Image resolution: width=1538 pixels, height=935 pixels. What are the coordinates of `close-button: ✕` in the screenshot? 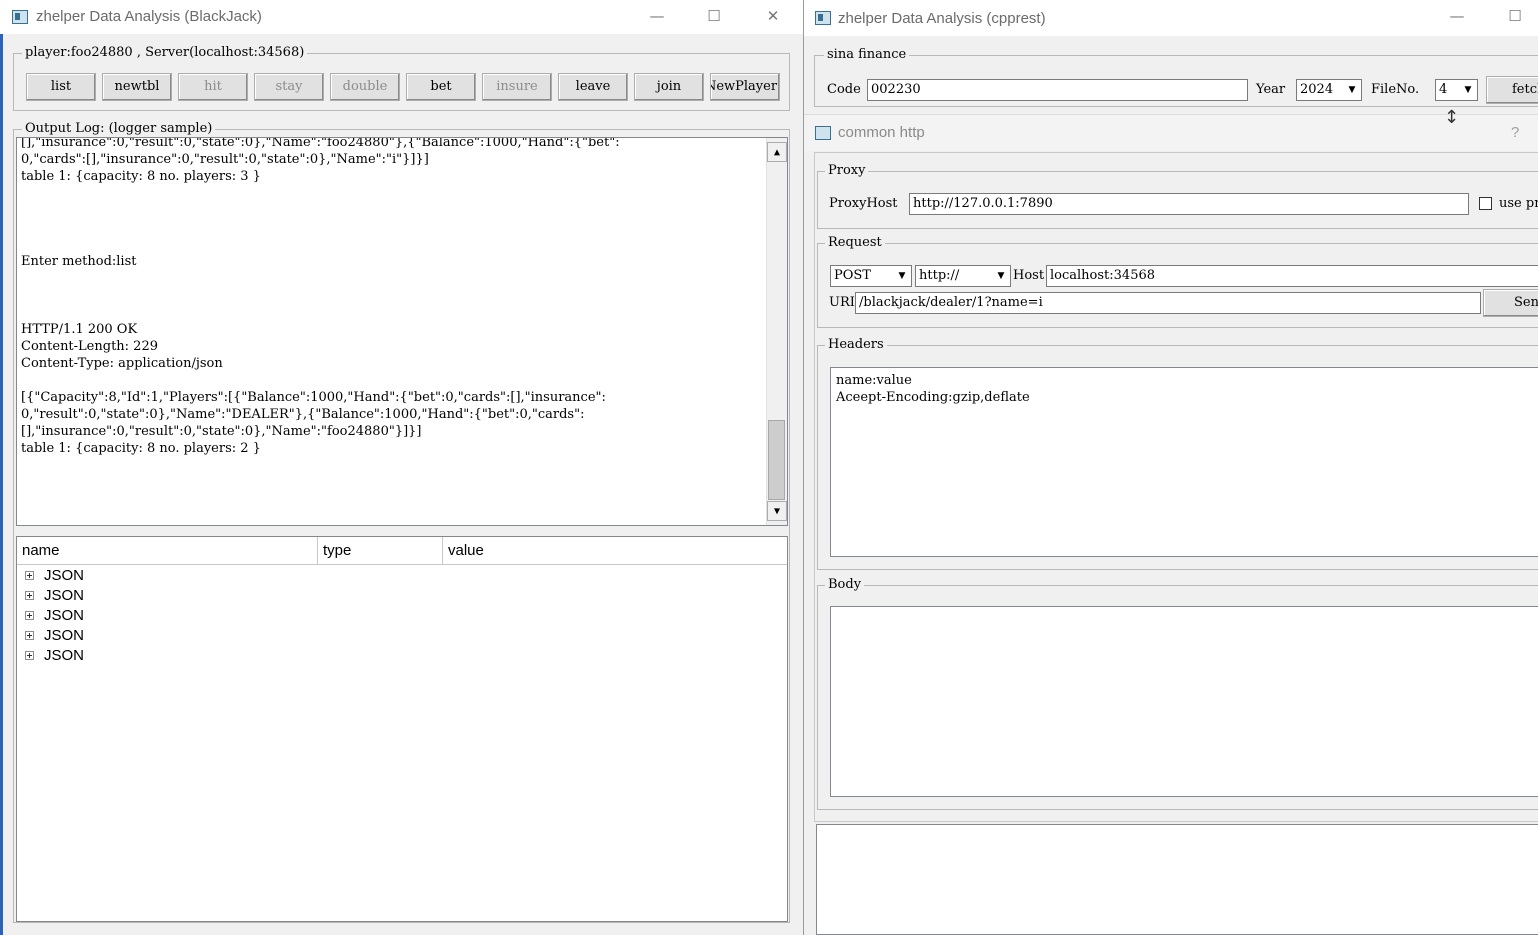 It's located at (773, 17).